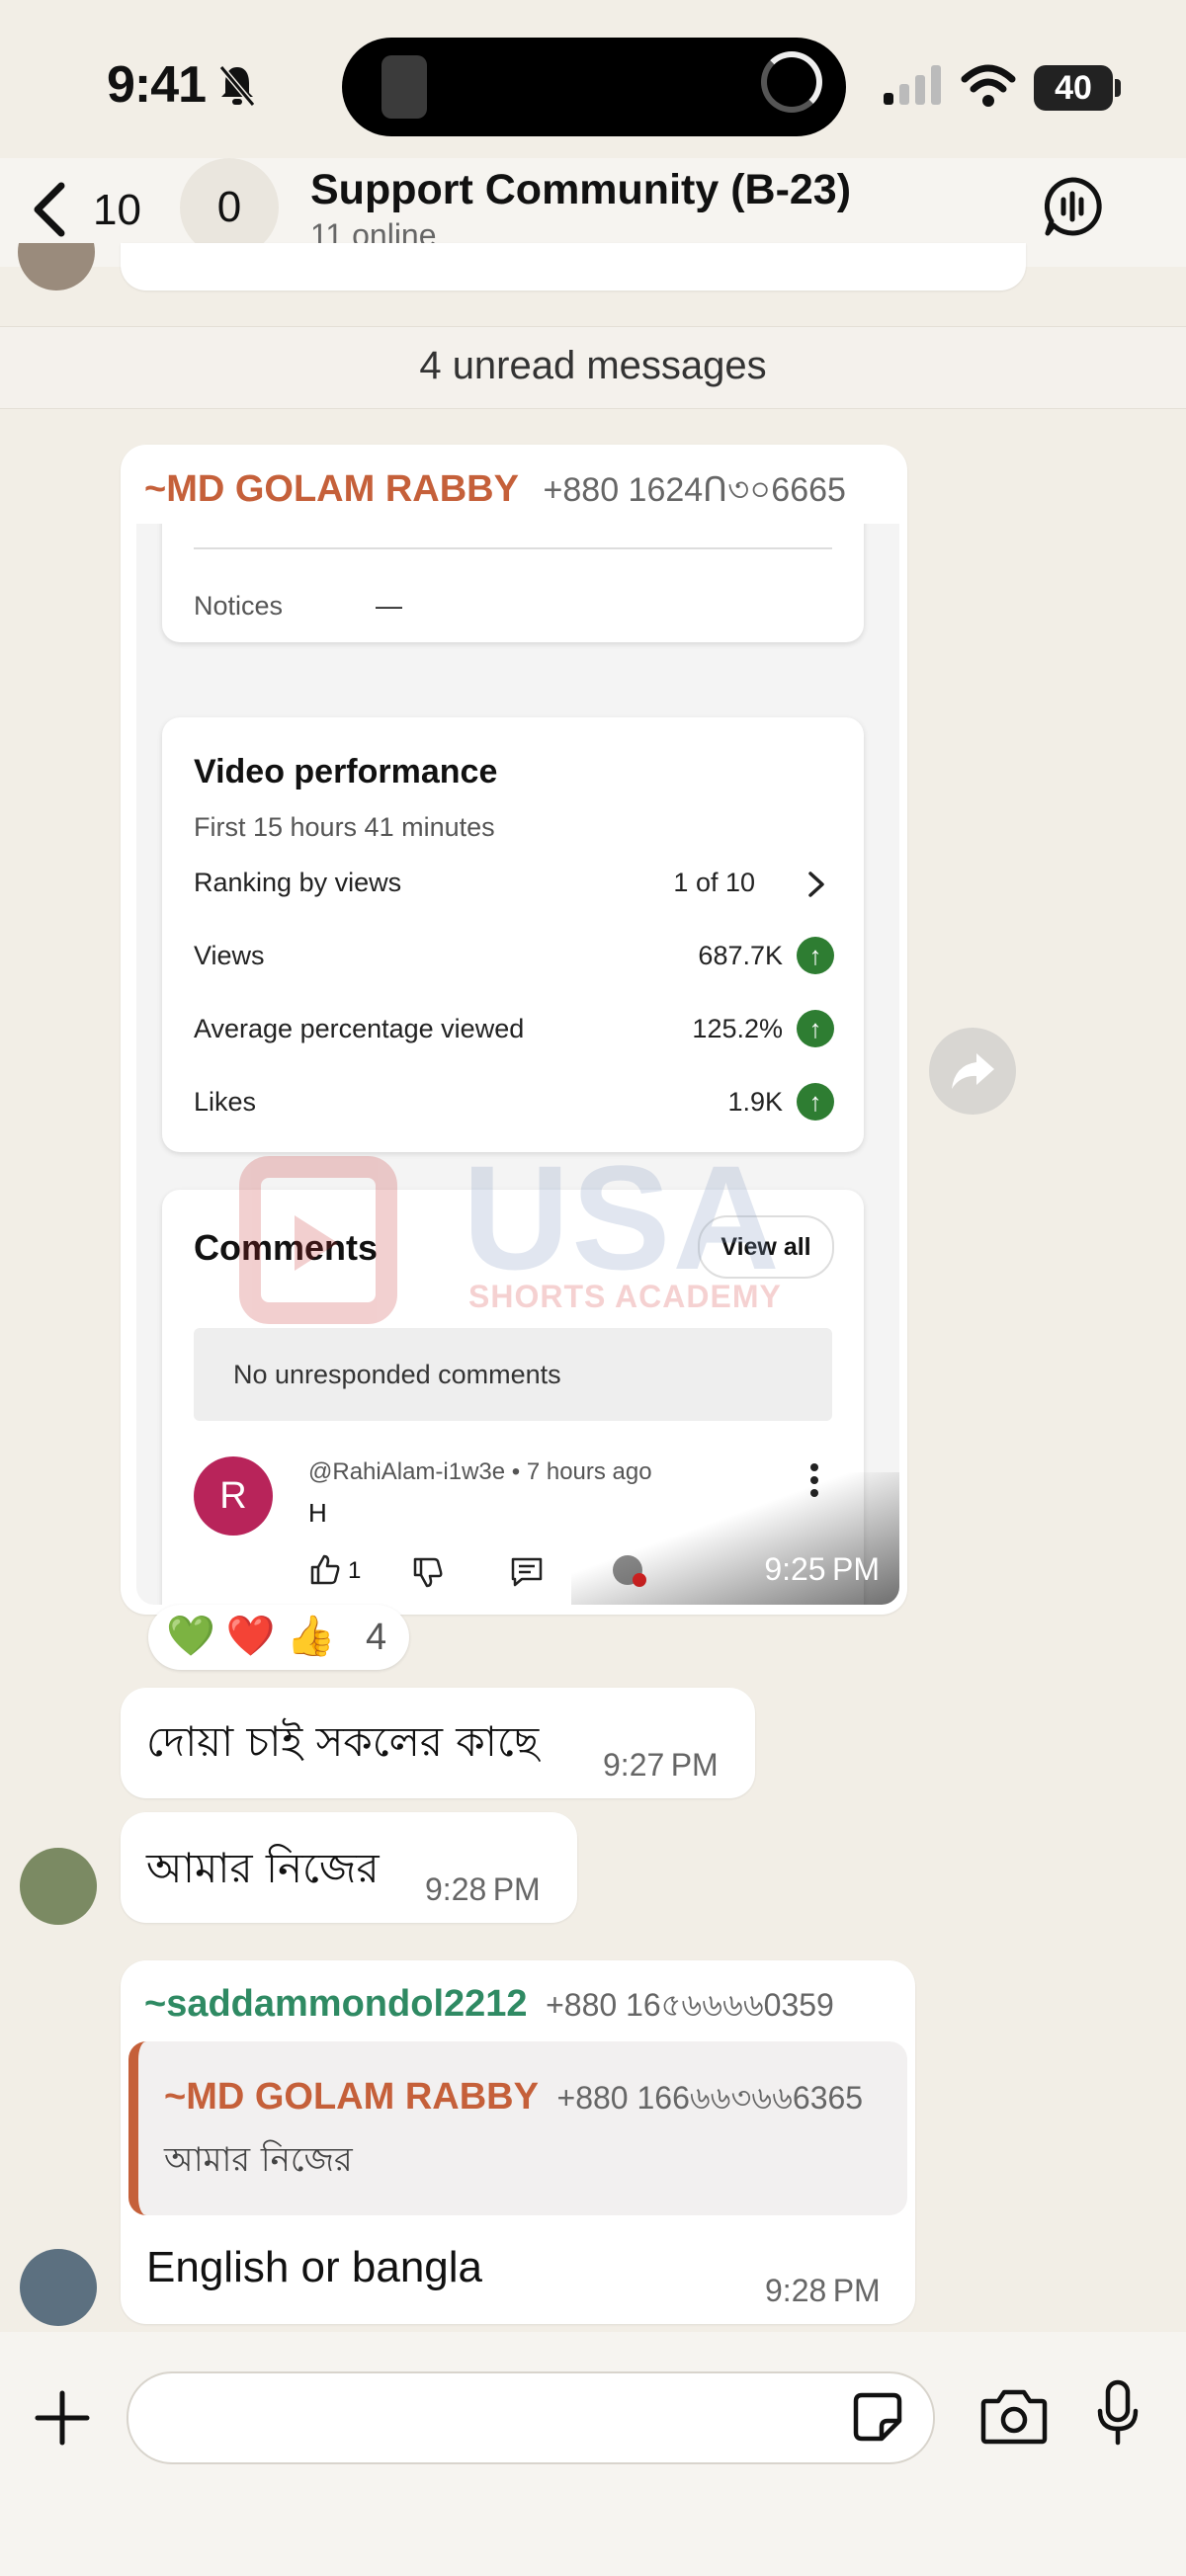 The width and height of the screenshot is (1186, 2576). I want to click on message-sender: ~saddammondol2212 +880 16৫৬৬৬৬0359, so click(489, 2007).